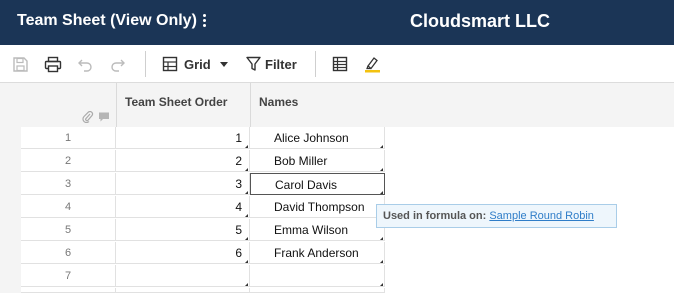 The image size is (674, 293). Describe the element at coordinates (68, 184) in the screenshot. I see `row-number: 3` at that location.